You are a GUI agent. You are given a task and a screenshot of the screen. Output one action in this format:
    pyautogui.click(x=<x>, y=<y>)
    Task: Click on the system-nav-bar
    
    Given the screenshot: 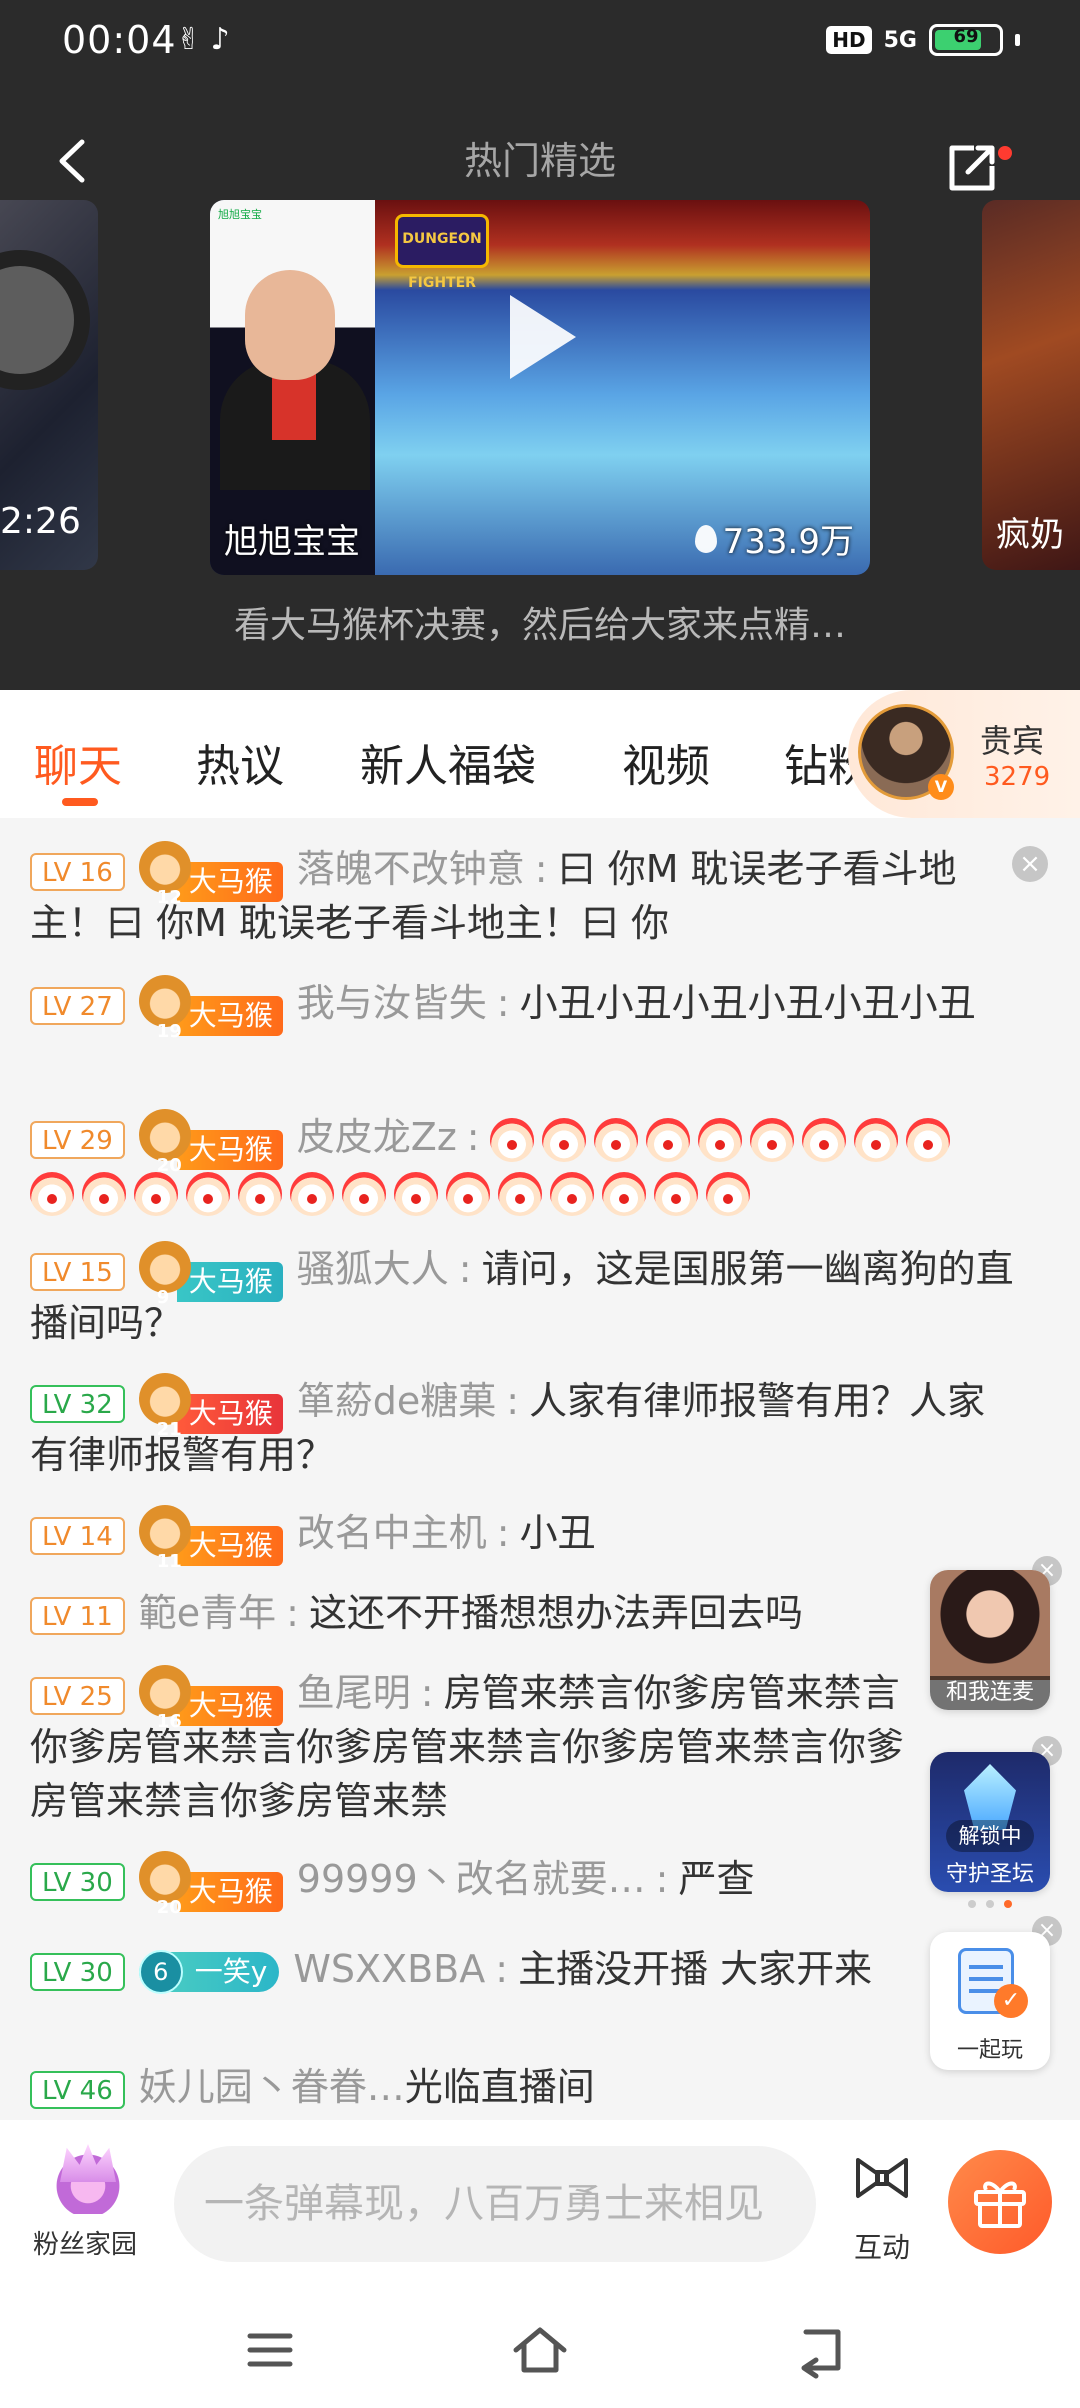 What is the action you would take?
    pyautogui.click(x=540, y=2348)
    